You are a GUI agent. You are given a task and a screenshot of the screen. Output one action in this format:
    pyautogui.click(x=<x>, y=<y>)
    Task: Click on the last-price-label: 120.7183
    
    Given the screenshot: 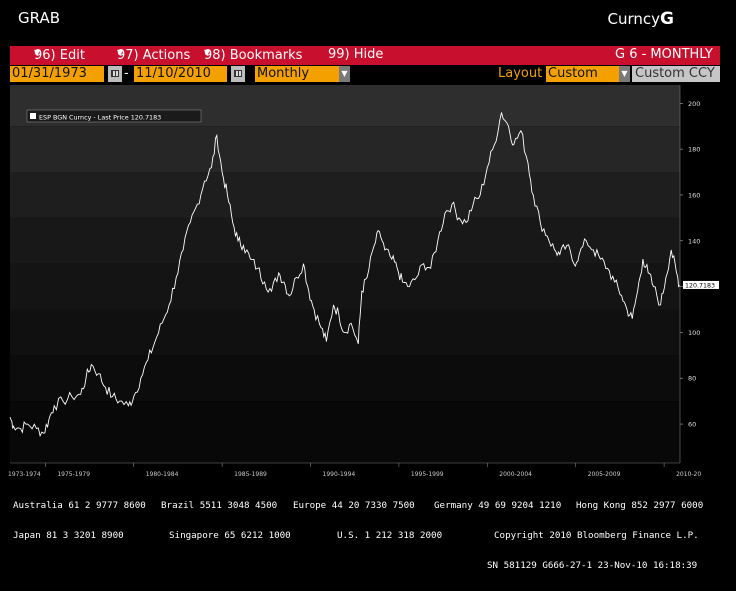 What is the action you would take?
    pyautogui.click(x=700, y=285)
    